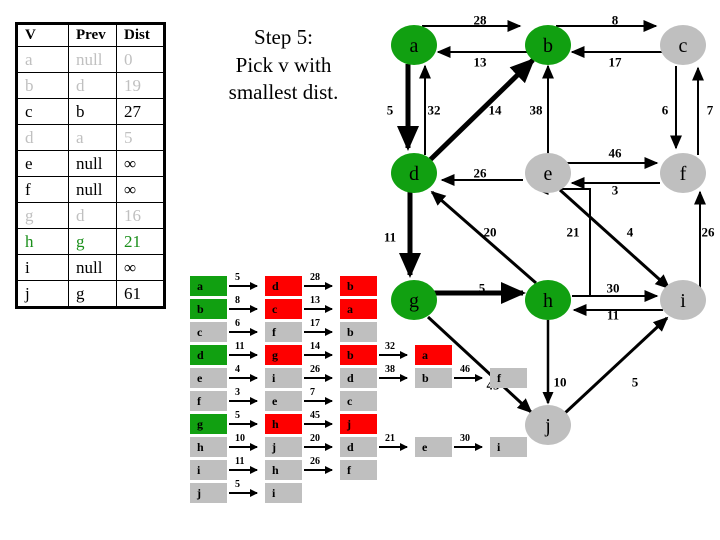 Image resolution: width=720 pixels, height=540 pixels. I want to click on adjacency-weight: 3, so click(237, 392).